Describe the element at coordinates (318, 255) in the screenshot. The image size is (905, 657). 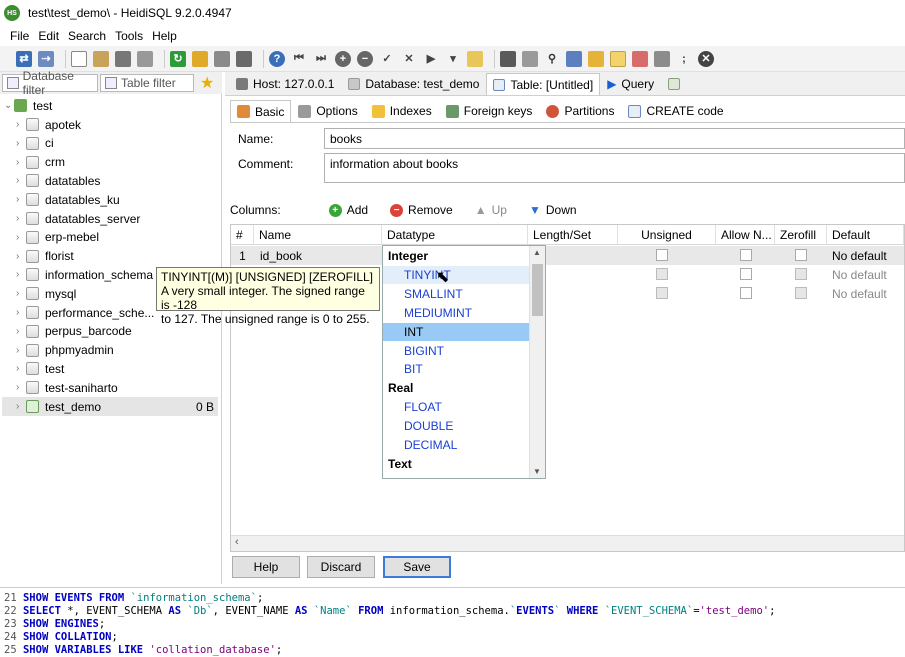
I see `column-name-cell: id_book` at that location.